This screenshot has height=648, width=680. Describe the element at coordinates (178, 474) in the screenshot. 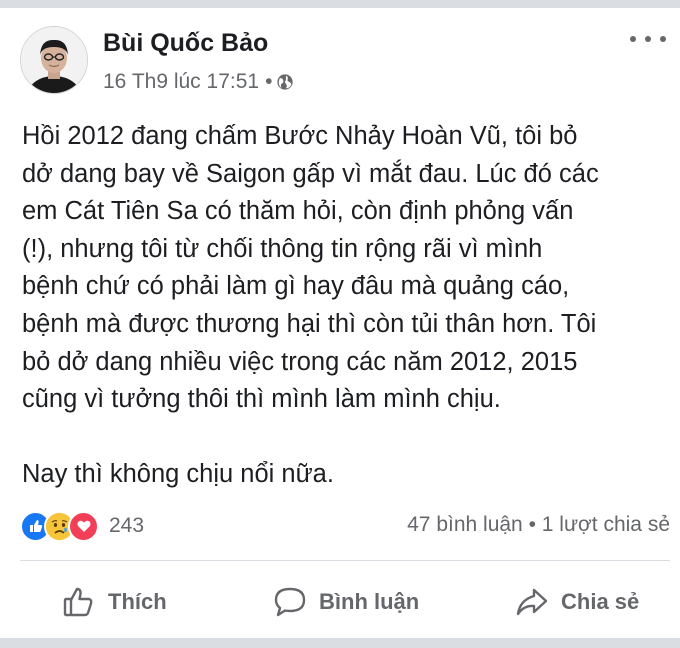

I see `body-line: Nay thì không chịu nổi nữa.` at that location.